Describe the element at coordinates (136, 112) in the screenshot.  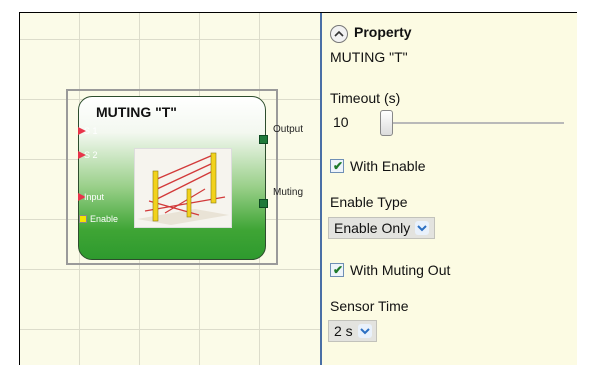
I see `block-title: MUTING "T"` at that location.